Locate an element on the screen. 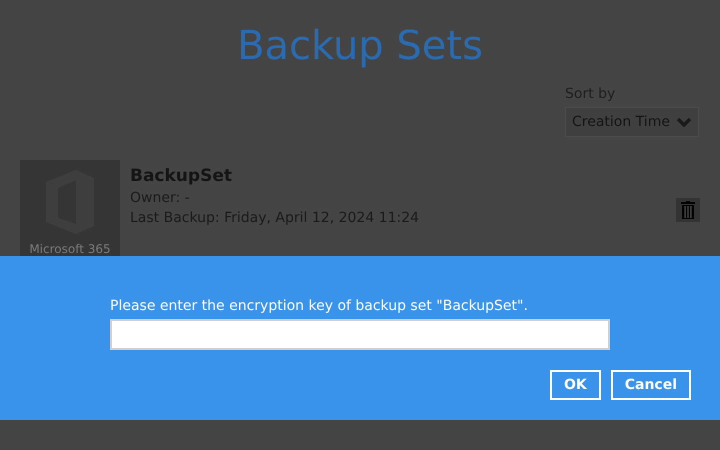  dialog-message: Please enter the encryption key of backup set "BackupSet". is located at coordinates (319, 306).